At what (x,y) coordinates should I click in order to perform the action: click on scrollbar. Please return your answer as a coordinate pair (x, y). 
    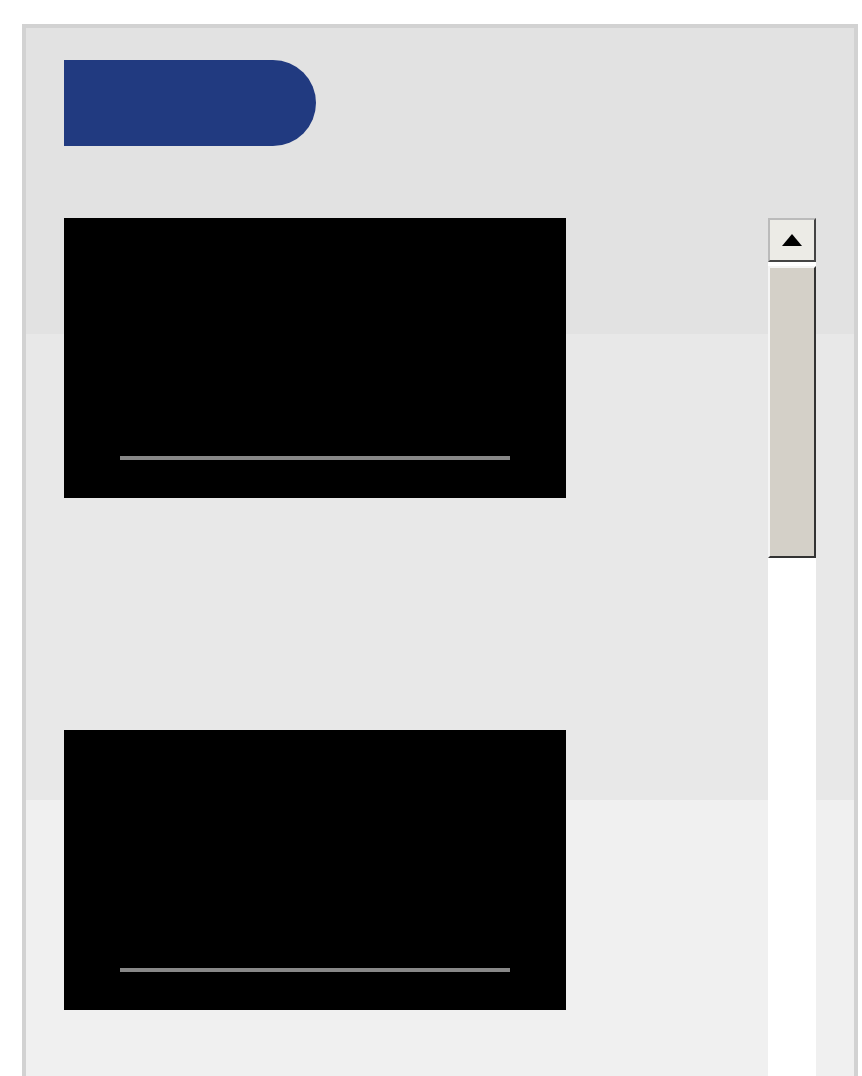
    Looking at the image, I should click on (792, 647).